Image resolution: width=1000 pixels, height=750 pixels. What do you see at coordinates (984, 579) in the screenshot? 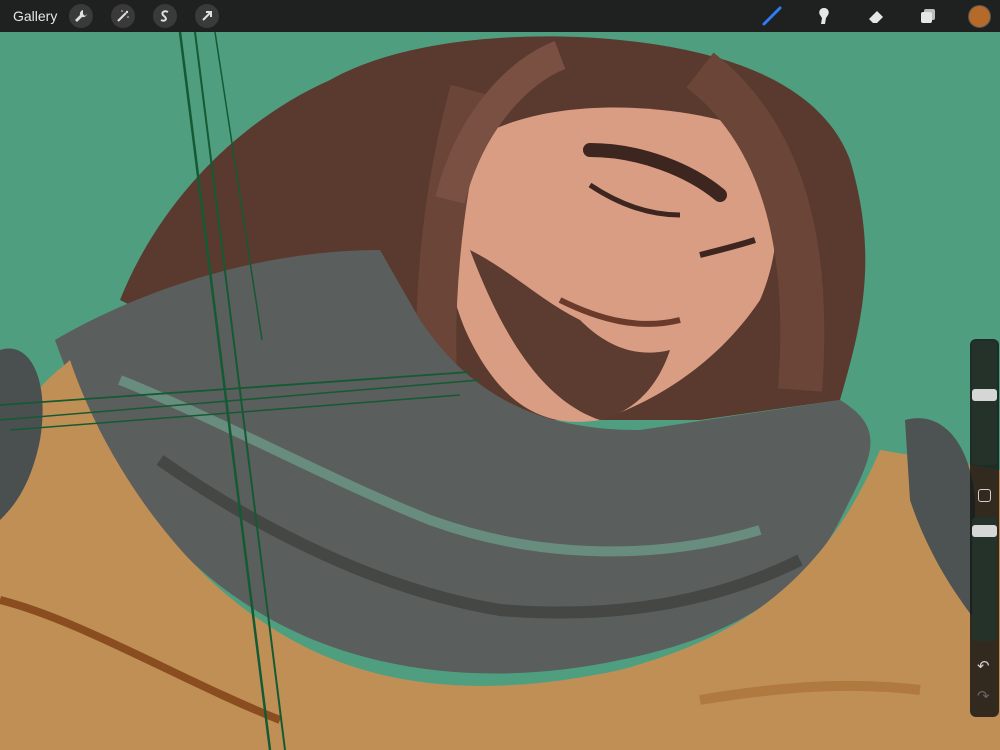
I see `opacity-slider` at bounding box center [984, 579].